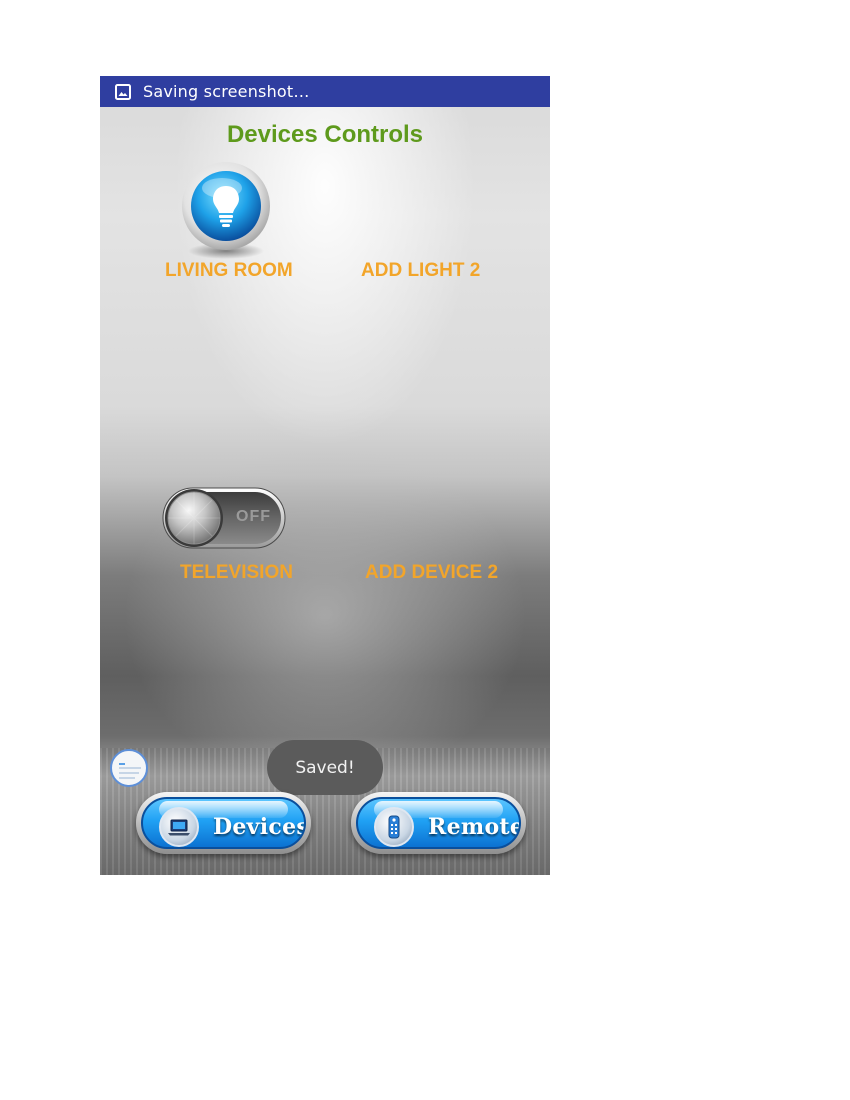 The image size is (850, 1100). What do you see at coordinates (325, 767) in the screenshot?
I see `toast-message: Saved!` at bounding box center [325, 767].